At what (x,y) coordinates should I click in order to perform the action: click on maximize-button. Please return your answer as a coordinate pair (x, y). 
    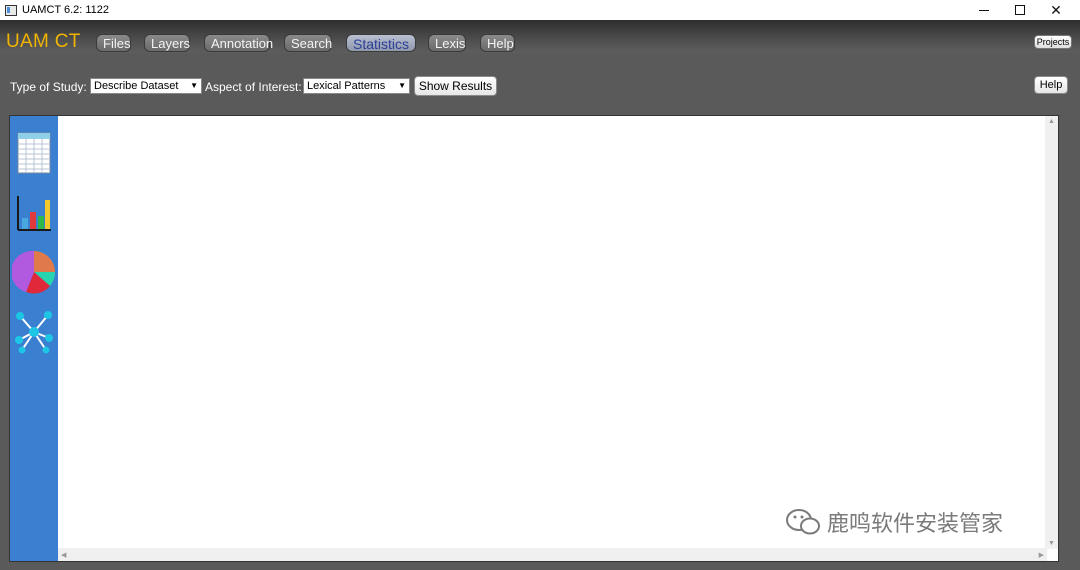
    Looking at the image, I should click on (1020, 10).